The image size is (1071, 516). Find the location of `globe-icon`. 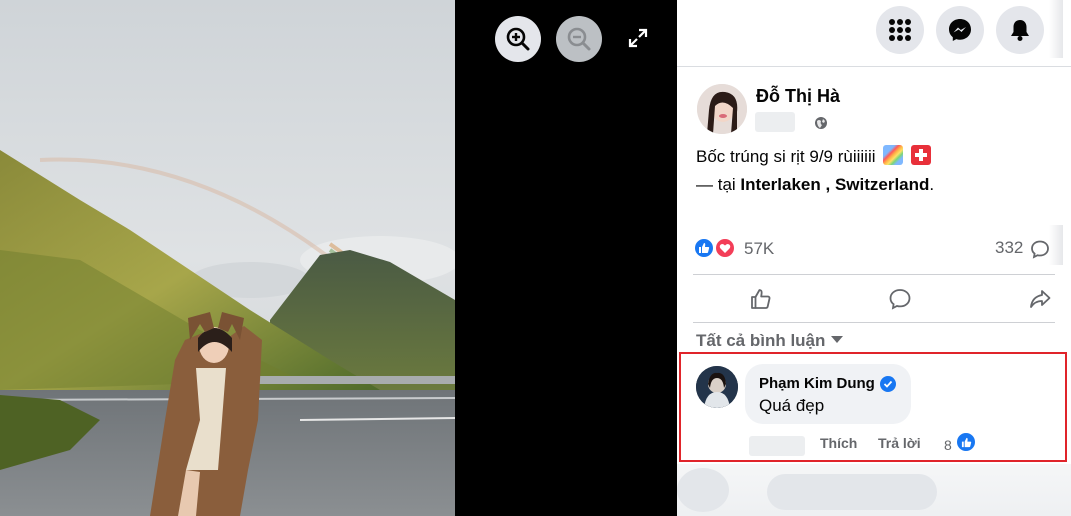

globe-icon is located at coordinates (821, 123).